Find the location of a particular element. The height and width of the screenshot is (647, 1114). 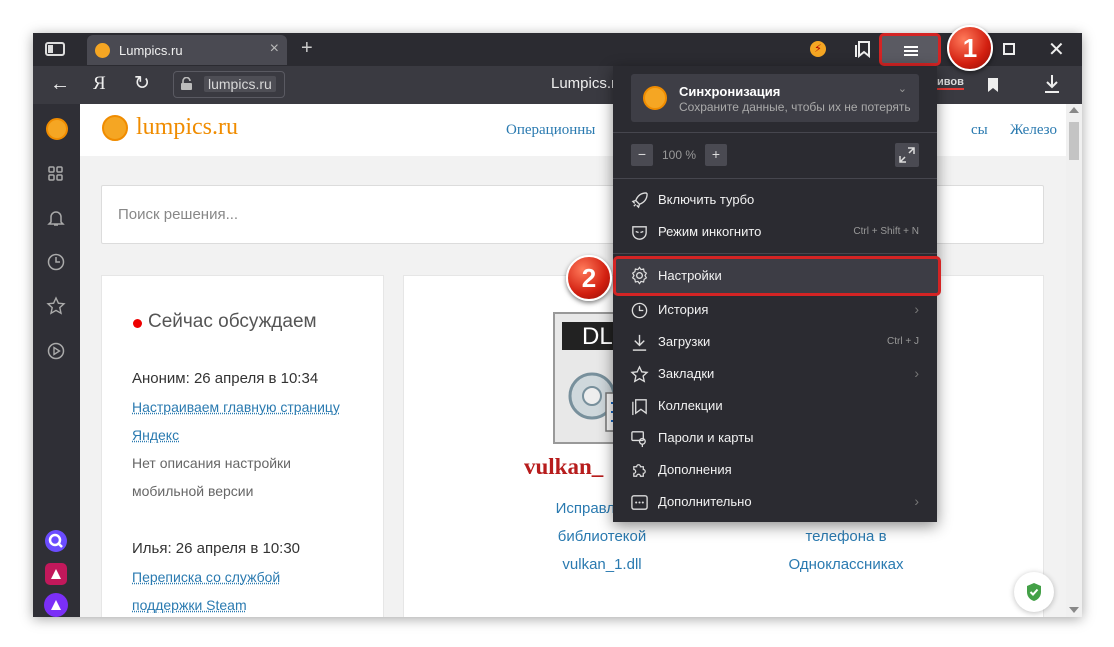

tab-title: Lumpics.ru is located at coordinates (151, 50).